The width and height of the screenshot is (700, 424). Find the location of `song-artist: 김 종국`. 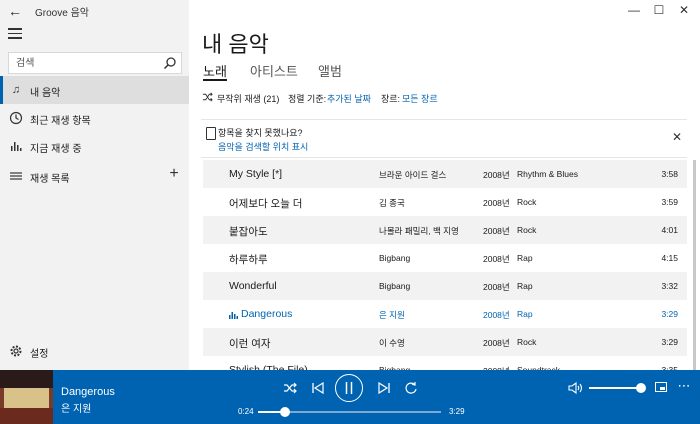

song-artist: 김 종국 is located at coordinates (392, 203).